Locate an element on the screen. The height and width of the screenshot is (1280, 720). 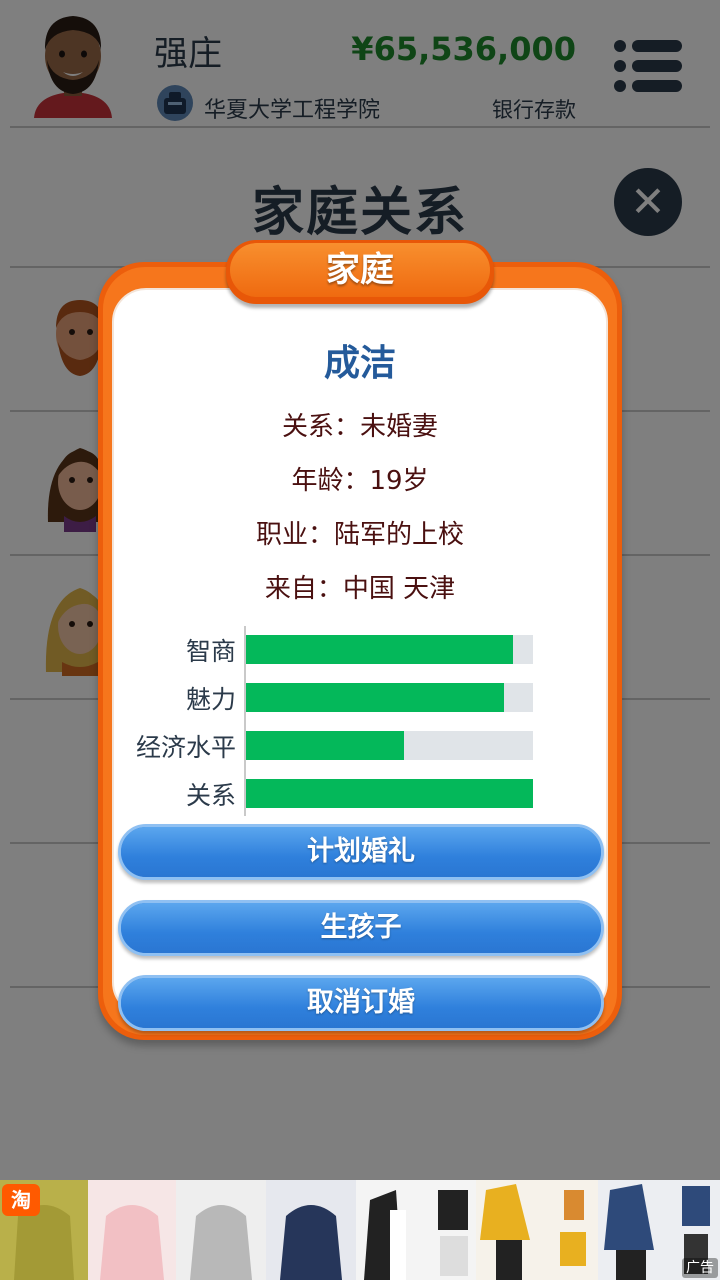
plan-wedding-button: 计划婚礼 is located at coordinates (361, 852).